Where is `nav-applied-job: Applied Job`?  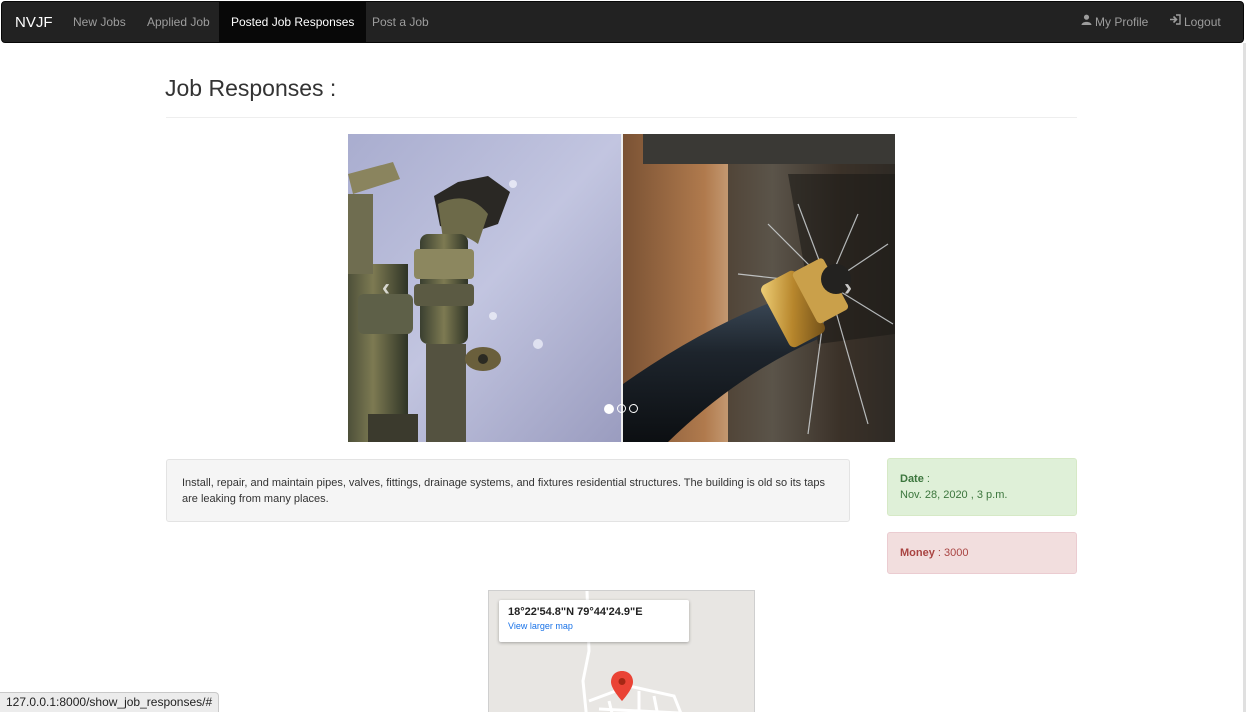 nav-applied-job: Applied Job is located at coordinates (178, 22).